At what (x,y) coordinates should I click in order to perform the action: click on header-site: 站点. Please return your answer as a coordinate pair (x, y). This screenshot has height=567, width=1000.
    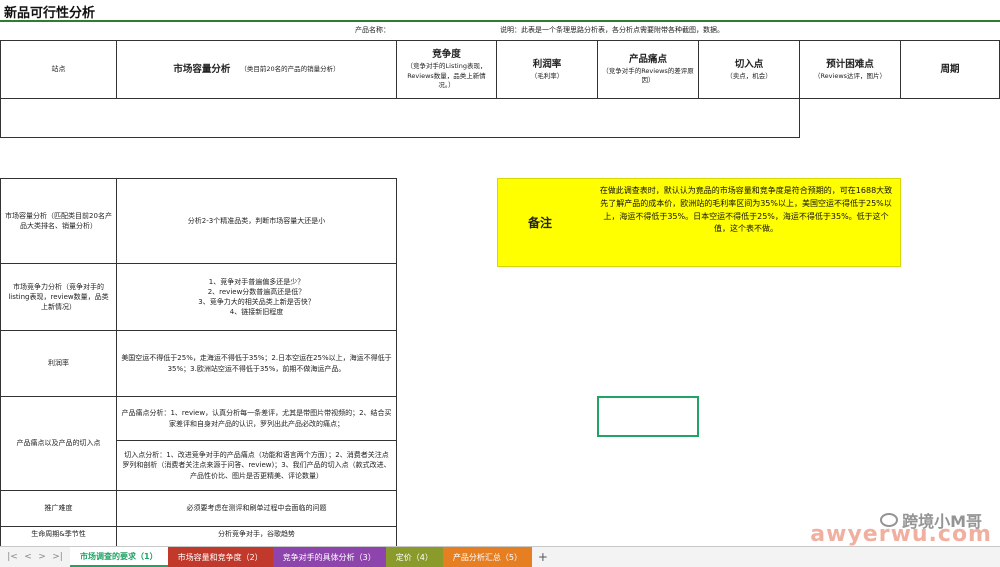
    Looking at the image, I should click on (58, 69).